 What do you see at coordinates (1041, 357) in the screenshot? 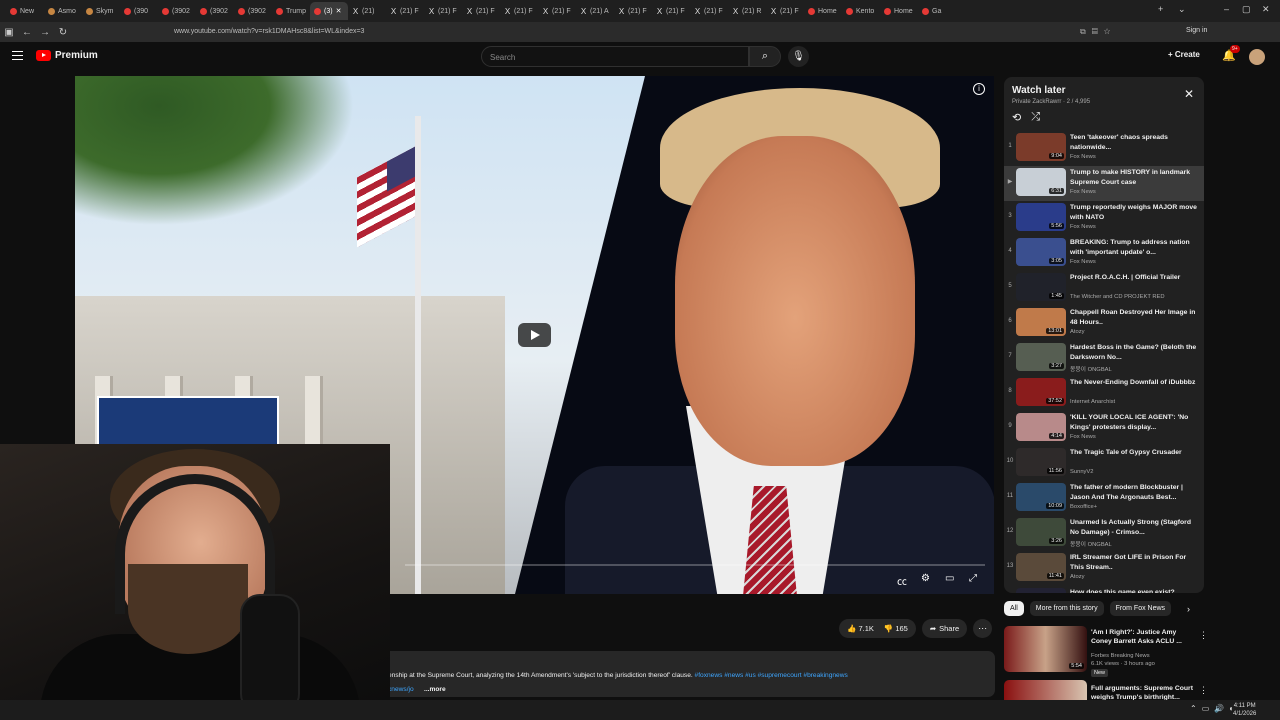
I see `video-thumbnail: 3:27` at bounding box center [1041, 357].